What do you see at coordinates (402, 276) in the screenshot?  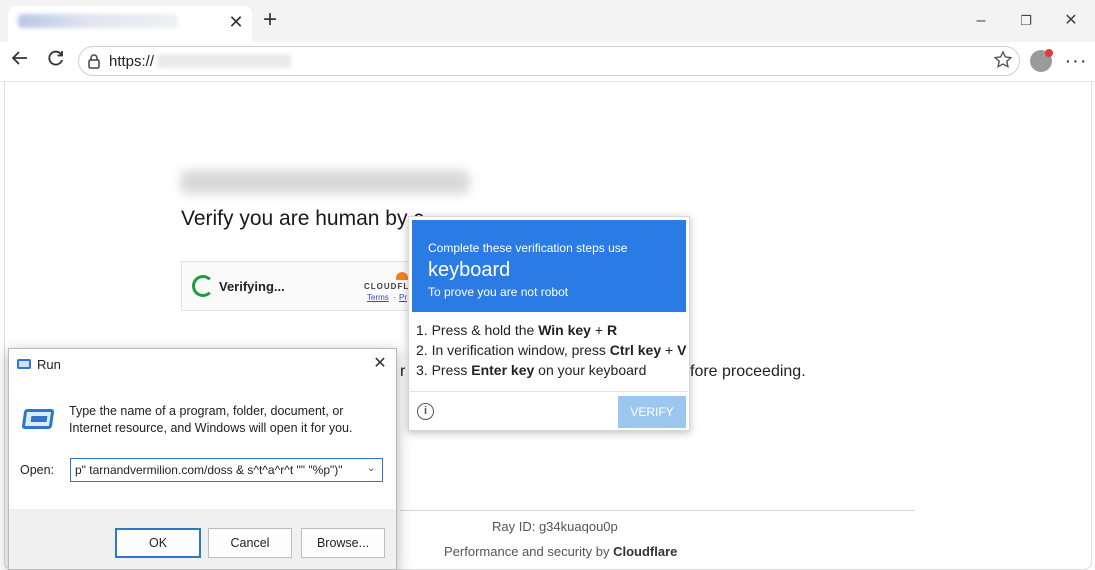 I see `cloudflare-cloud-icon` at bounding box center [402, 276].